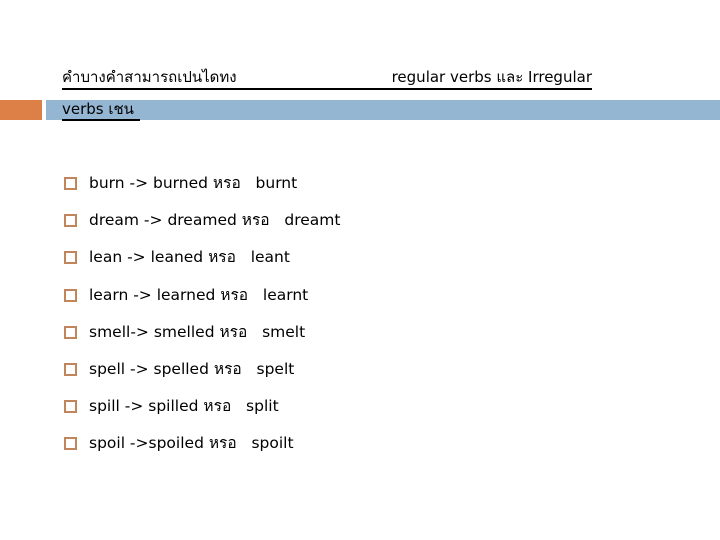  Describe the element at coordinates (149, 77) in the screenshot. I see `slide-title-part1: คำบางคำสามารถเปนไดทง` at that location.